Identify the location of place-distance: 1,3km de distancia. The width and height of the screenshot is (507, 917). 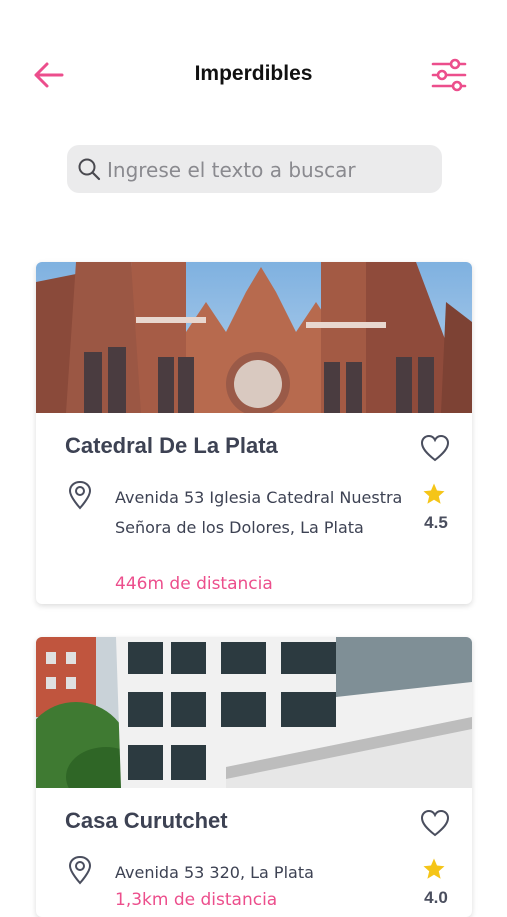
(196, 900).